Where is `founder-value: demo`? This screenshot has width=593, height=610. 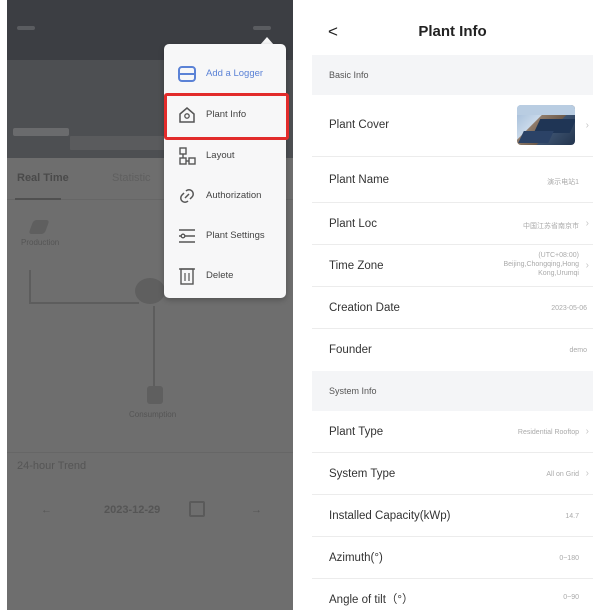
founder-value: demo is located at coordinates (578, 350).